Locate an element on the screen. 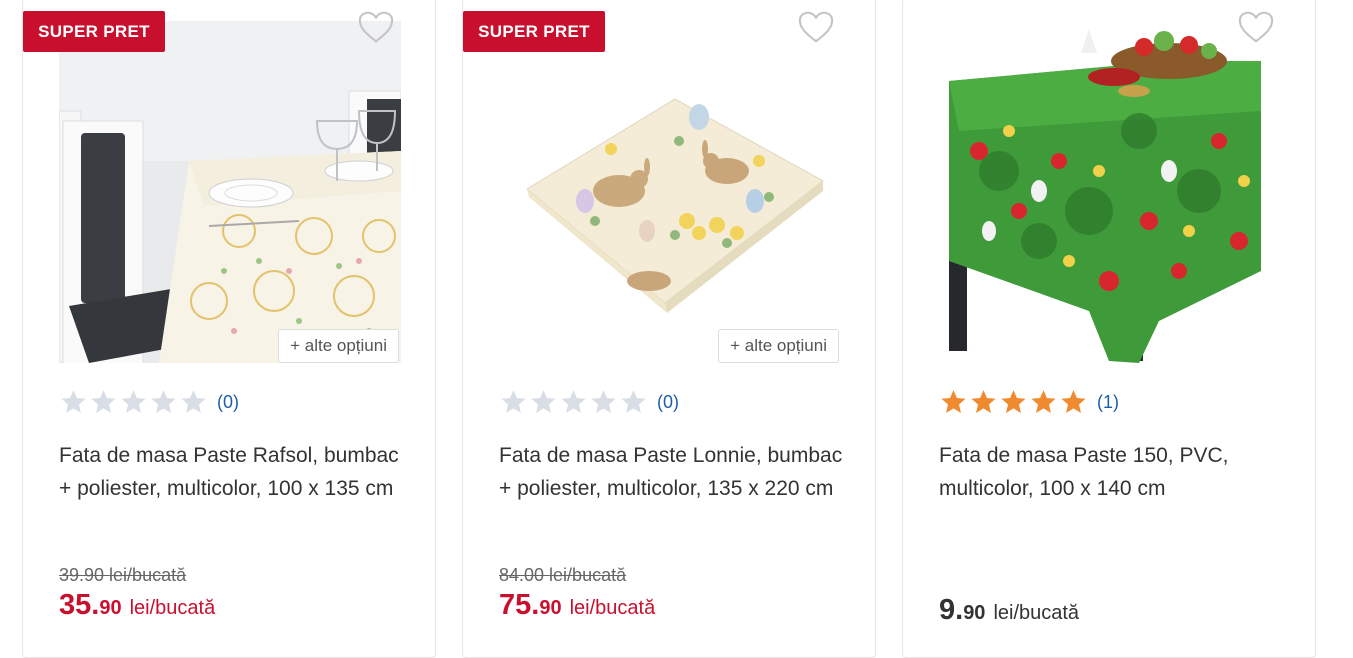  price-integer: 35. is located at coordinates (79, 605).